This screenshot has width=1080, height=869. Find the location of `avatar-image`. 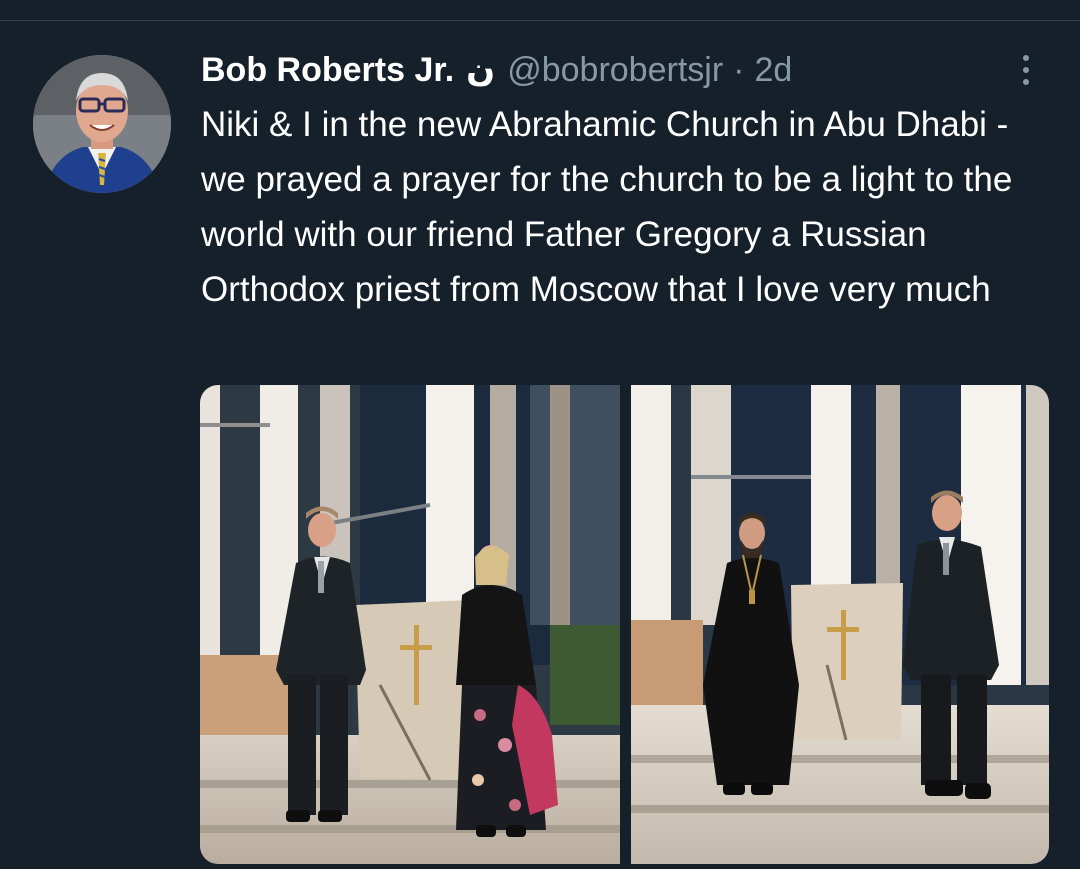

avatar-image is located at coordinates (102, 124).